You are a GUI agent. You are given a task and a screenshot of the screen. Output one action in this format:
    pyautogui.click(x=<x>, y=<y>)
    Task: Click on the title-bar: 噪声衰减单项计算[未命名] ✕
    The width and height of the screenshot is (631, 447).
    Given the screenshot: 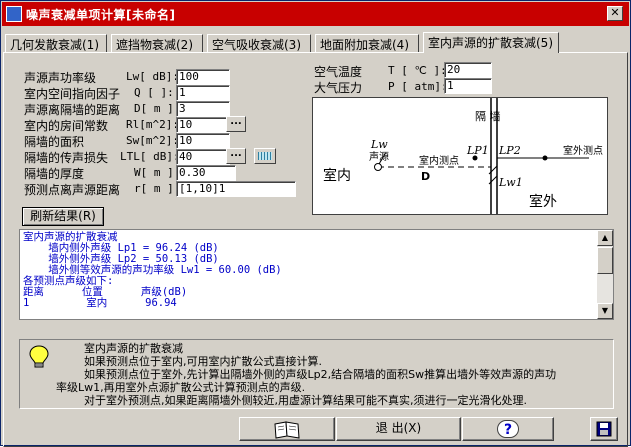 What is the action you would take?
    pyautogui.click(x=315, y=14)
    